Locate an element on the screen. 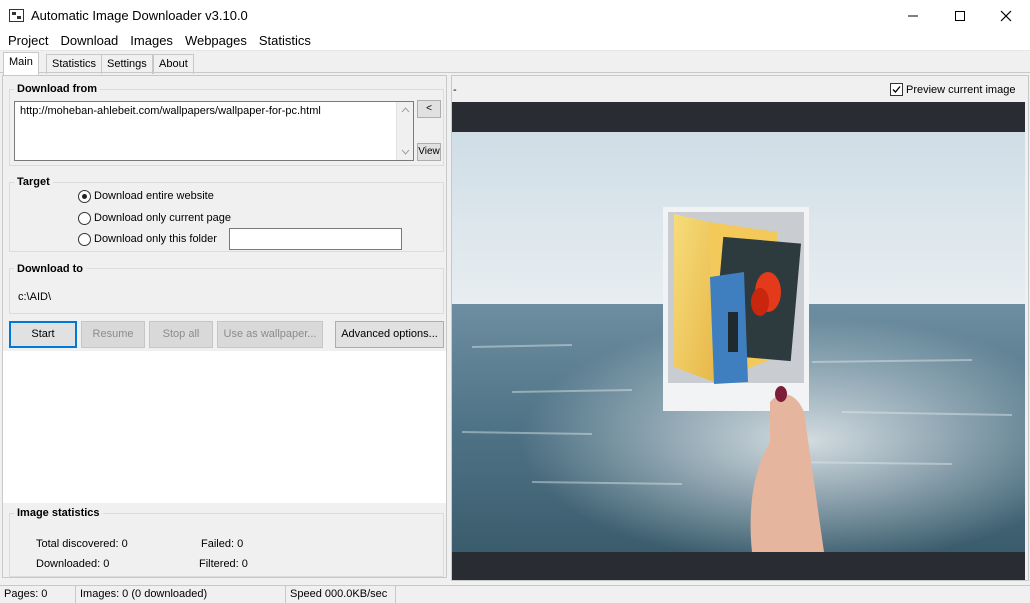 This screenshot has width=1030, height=603. status-speed: Speed 000.0KB/sec is located at coordinates (341, 594).